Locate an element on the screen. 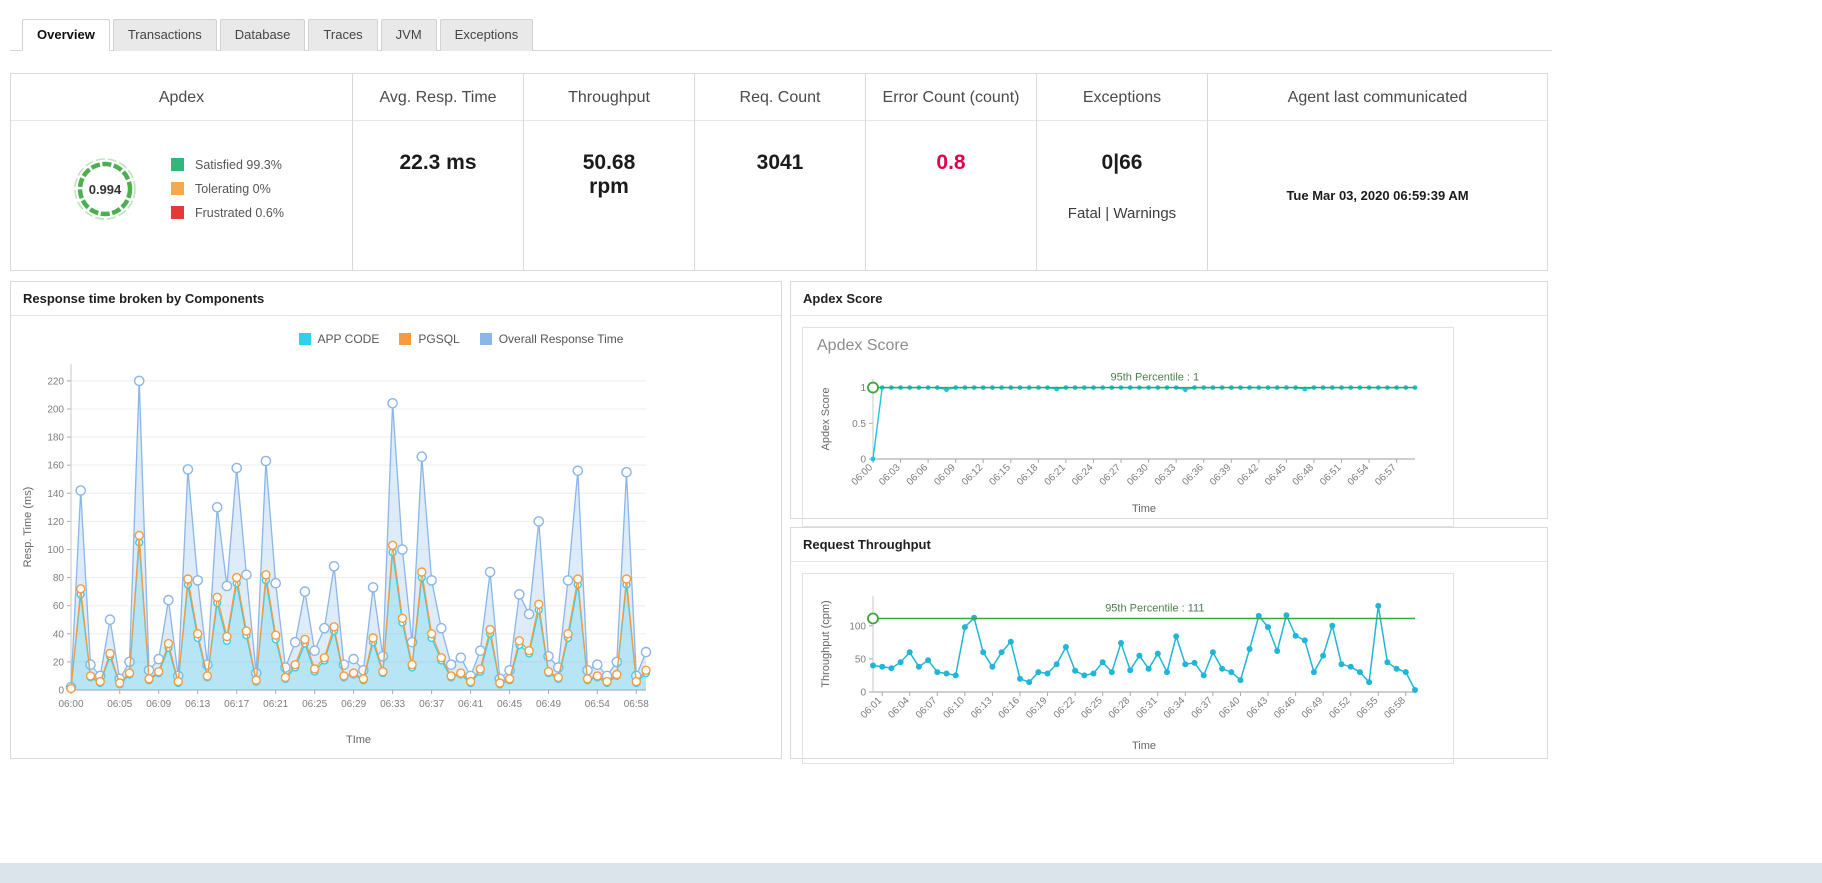 The height and width of the screenshot is (883, 1822). legend-item: Tolerating 0% is located at coordinates (227, 189).